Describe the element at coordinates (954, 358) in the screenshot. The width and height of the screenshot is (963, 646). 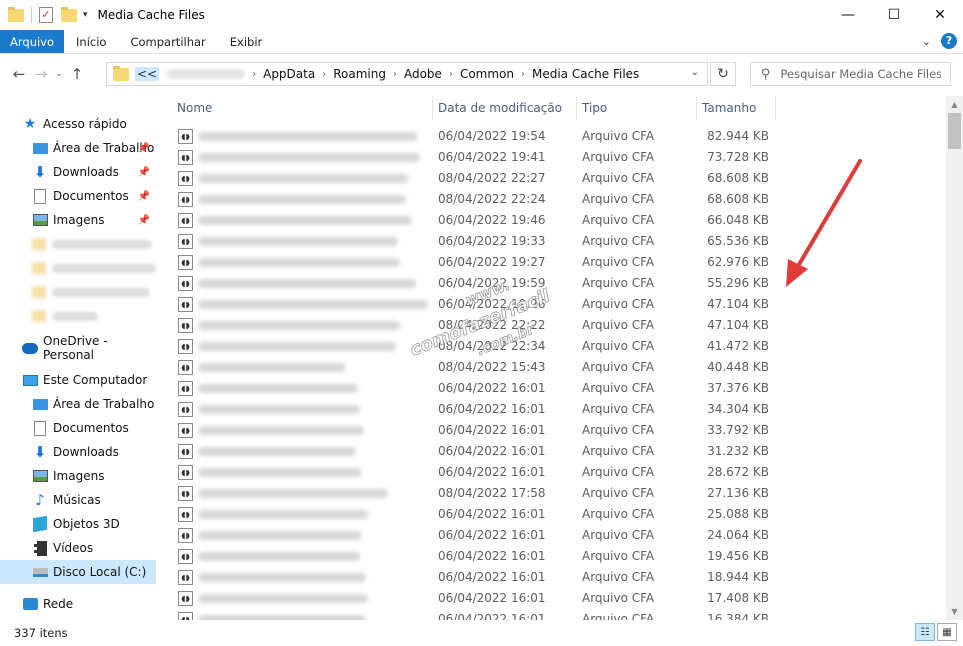
I see `vertical-scrollbar: ▲ ▼` at that location.